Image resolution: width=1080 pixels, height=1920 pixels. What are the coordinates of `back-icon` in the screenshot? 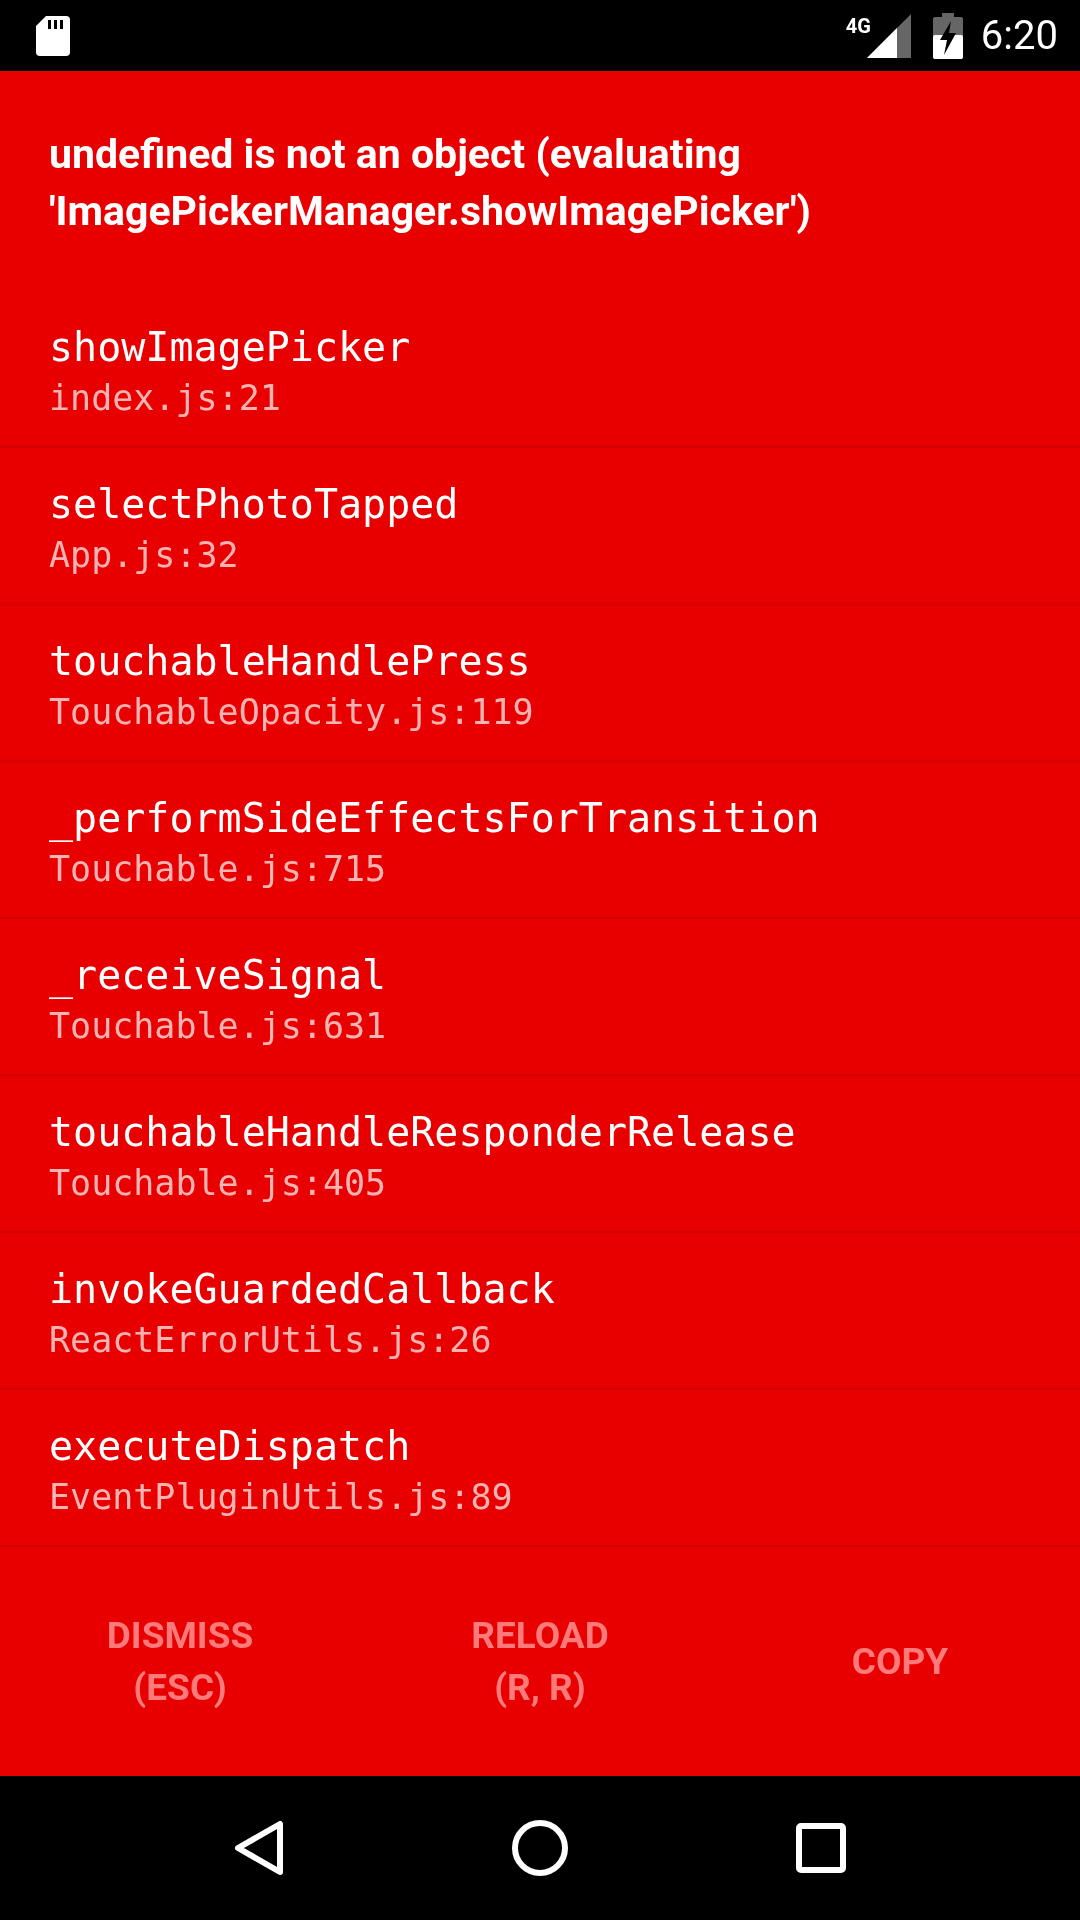 It's located at (258, 1848).